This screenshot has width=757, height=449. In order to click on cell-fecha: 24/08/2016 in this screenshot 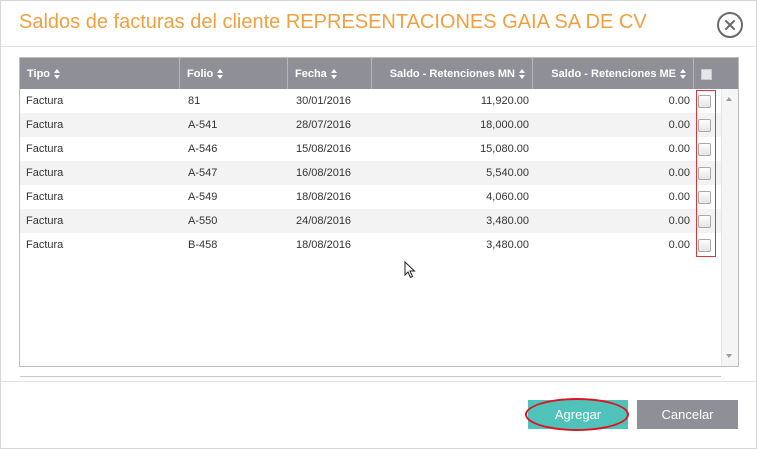, I will do `click(324, 221)`.